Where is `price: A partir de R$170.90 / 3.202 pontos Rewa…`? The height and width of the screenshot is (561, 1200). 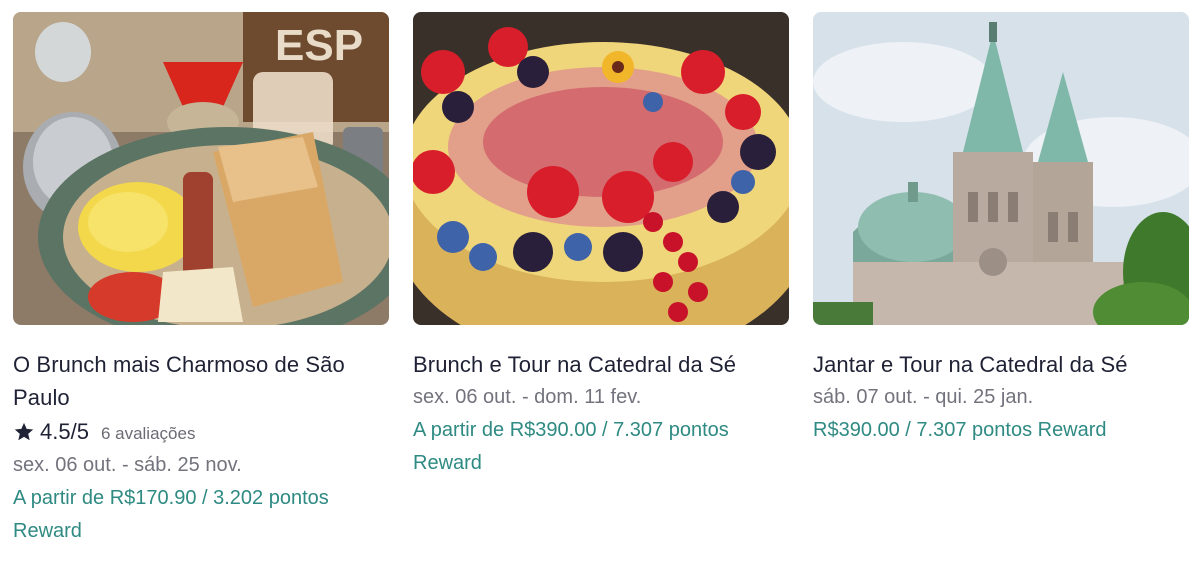
price: A partir de R$170.90 / 3.202 pontos Rewa… is located at coordinates (171, 514).